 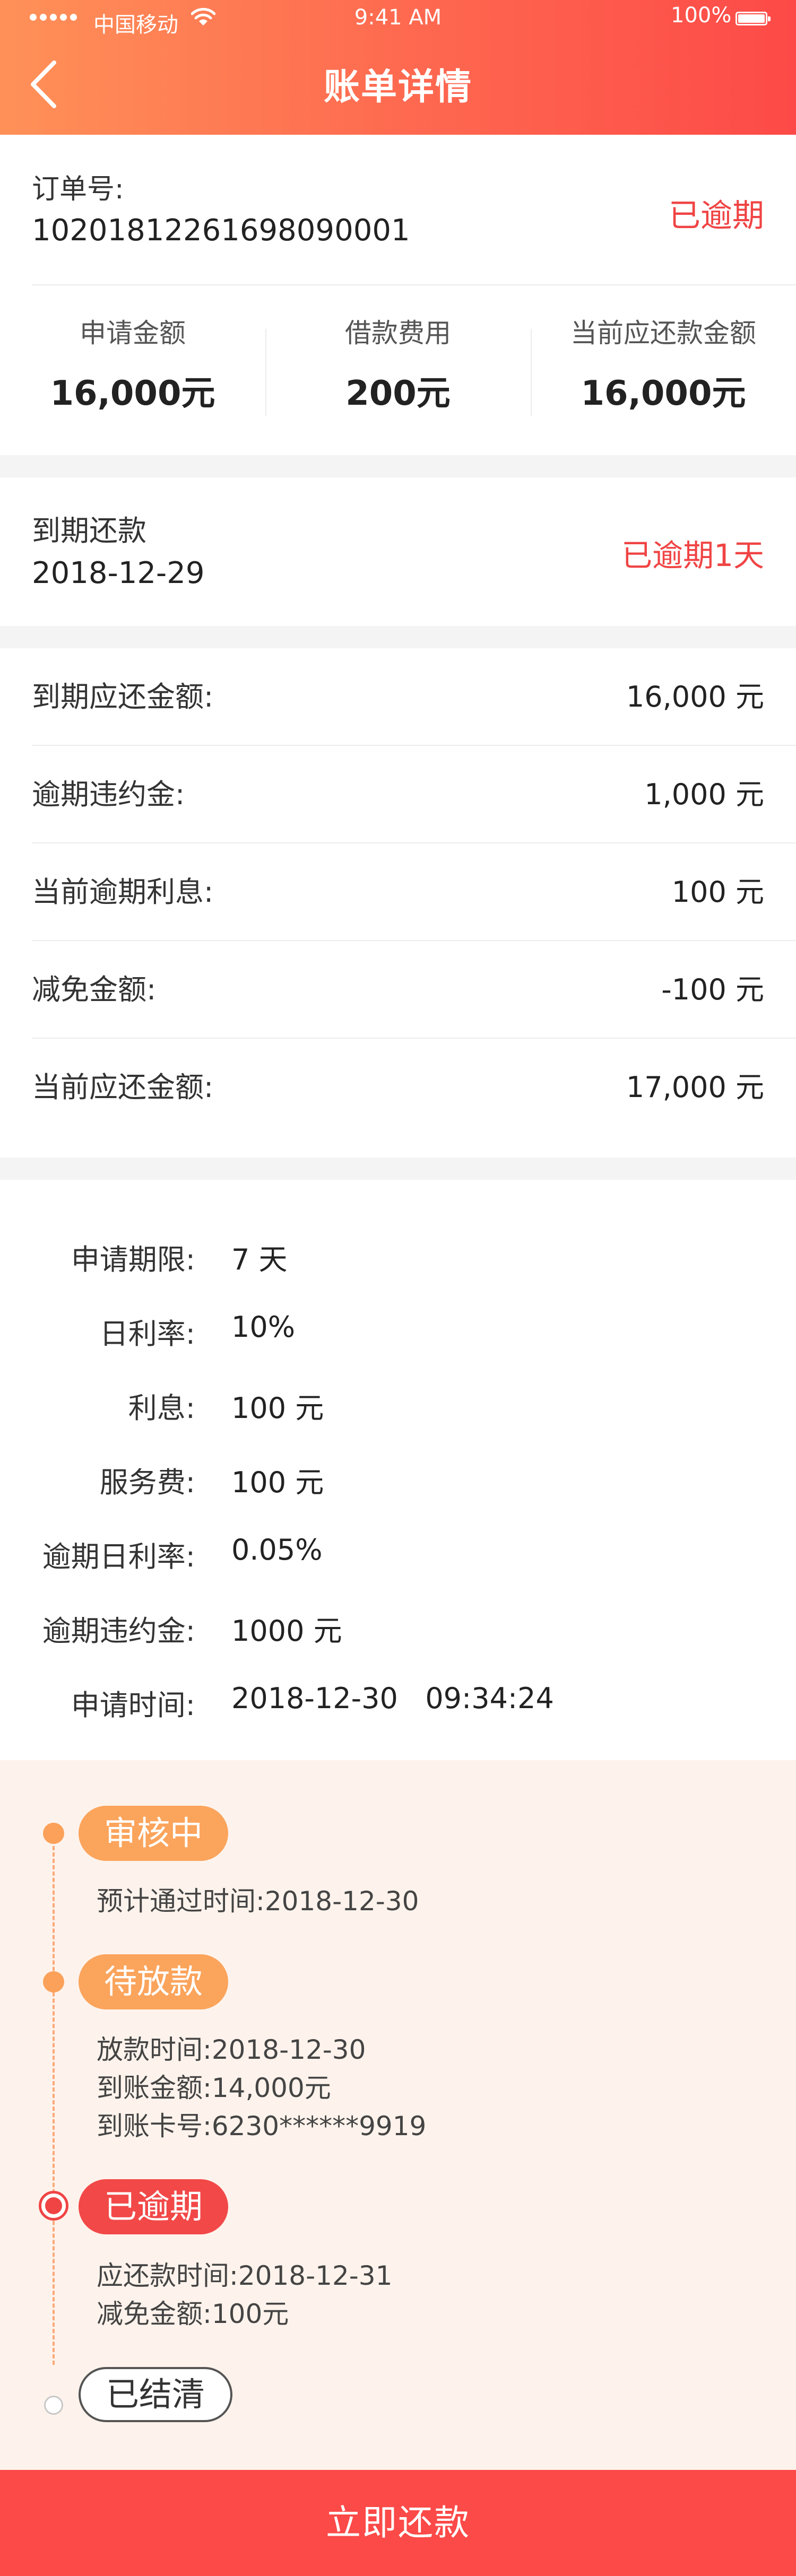 I want to click on detail-row: 申请时间: 2018-12-30 09:34:24, so click(x=398, y=1703).